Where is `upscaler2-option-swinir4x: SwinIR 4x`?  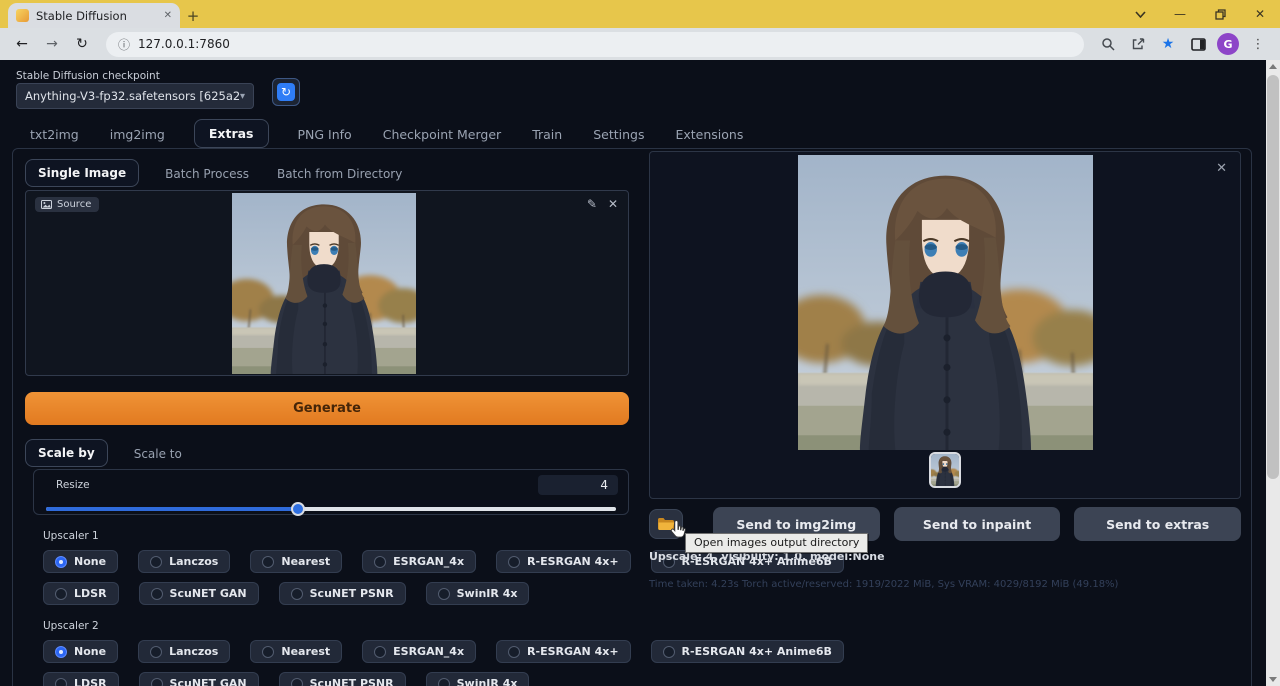 upscaler2-option-swinir4x: SwinIR 4x is located at coordinates (477, 679).